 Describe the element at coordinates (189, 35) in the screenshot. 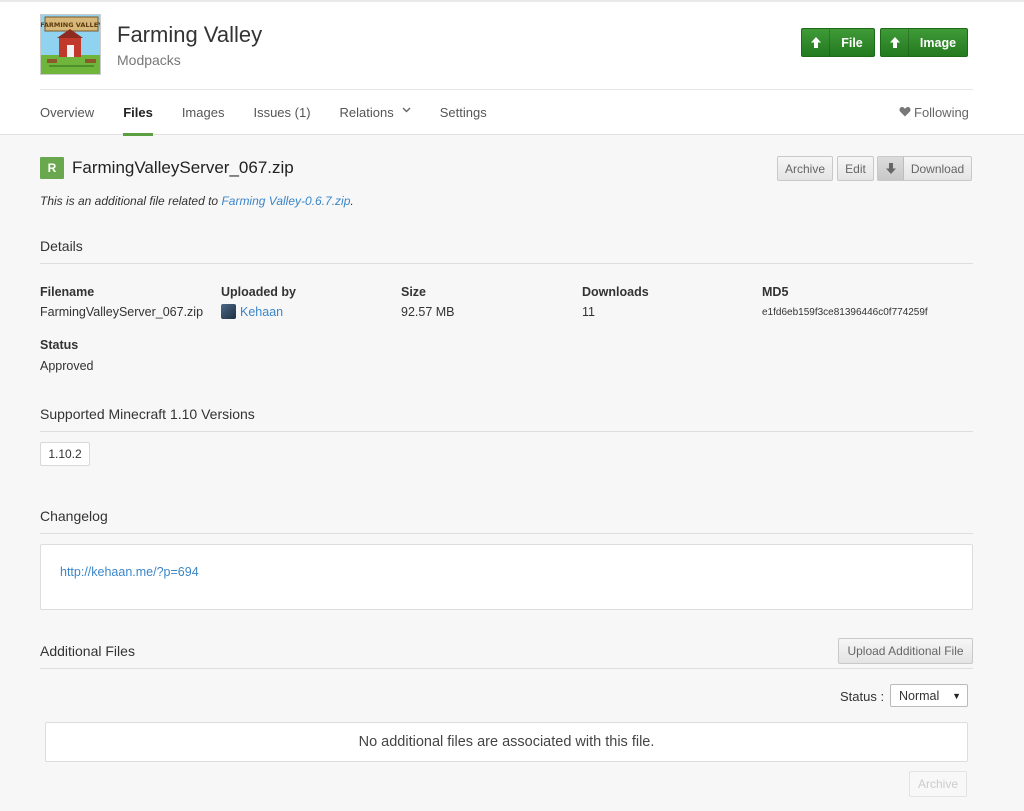

I see `project-title: Farming Valley` at that location.